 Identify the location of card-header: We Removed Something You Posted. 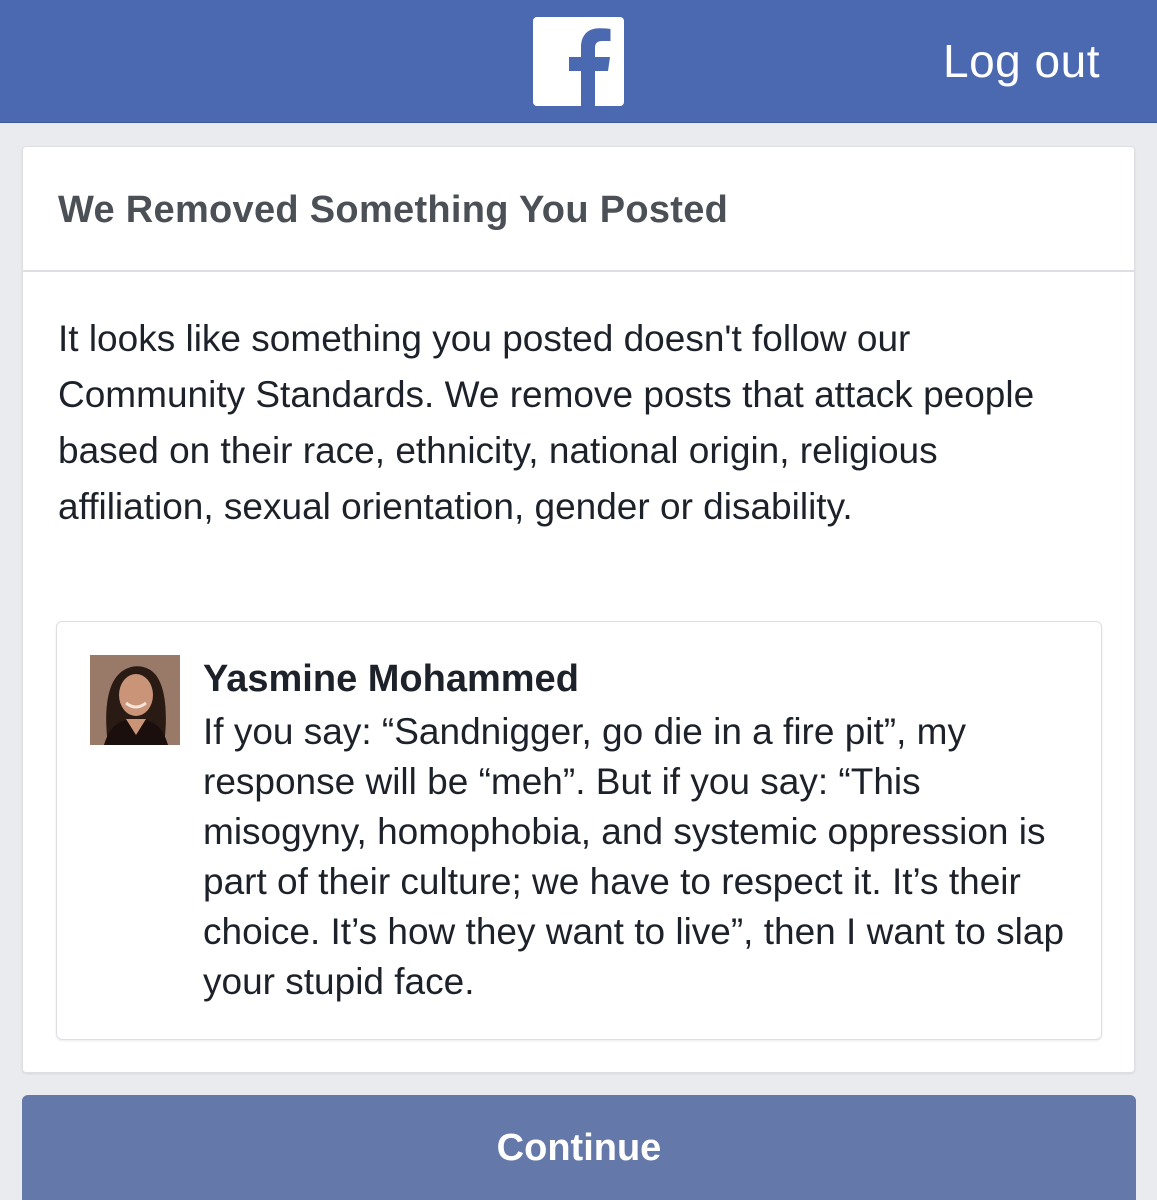
(578, 209).